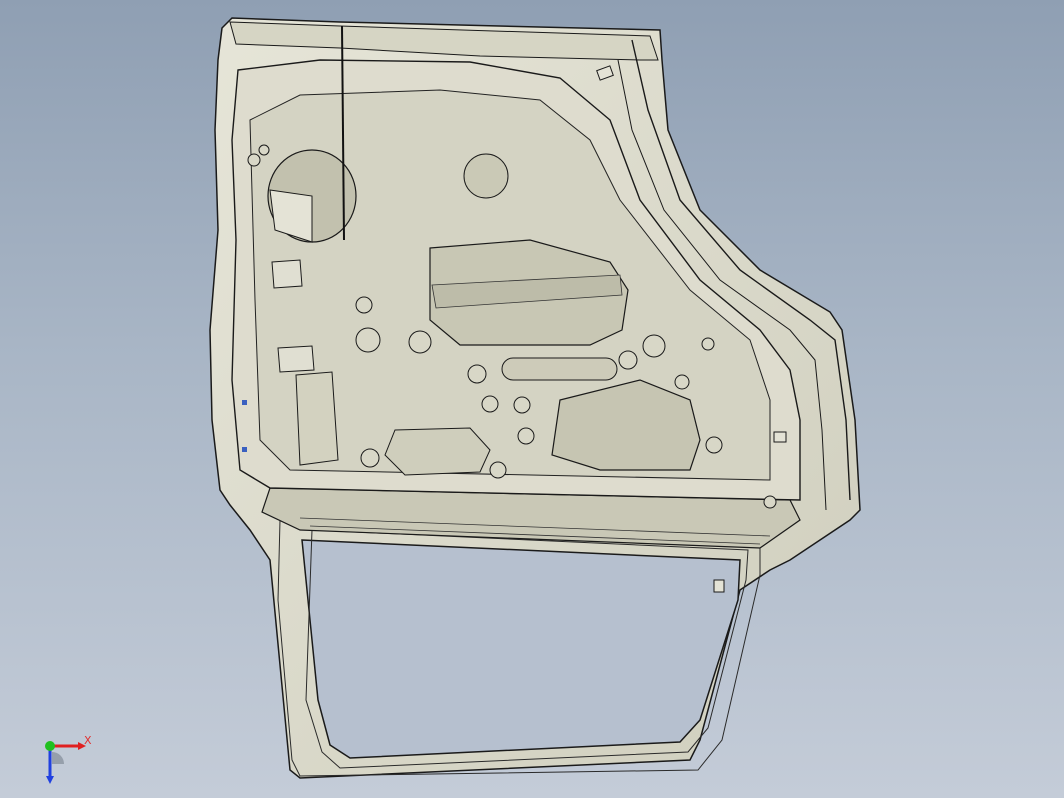  What do you see at coordinates (50, 780) in the screenshot?
I see `z-axis-arrowhead` at bounding box center [50, 780].